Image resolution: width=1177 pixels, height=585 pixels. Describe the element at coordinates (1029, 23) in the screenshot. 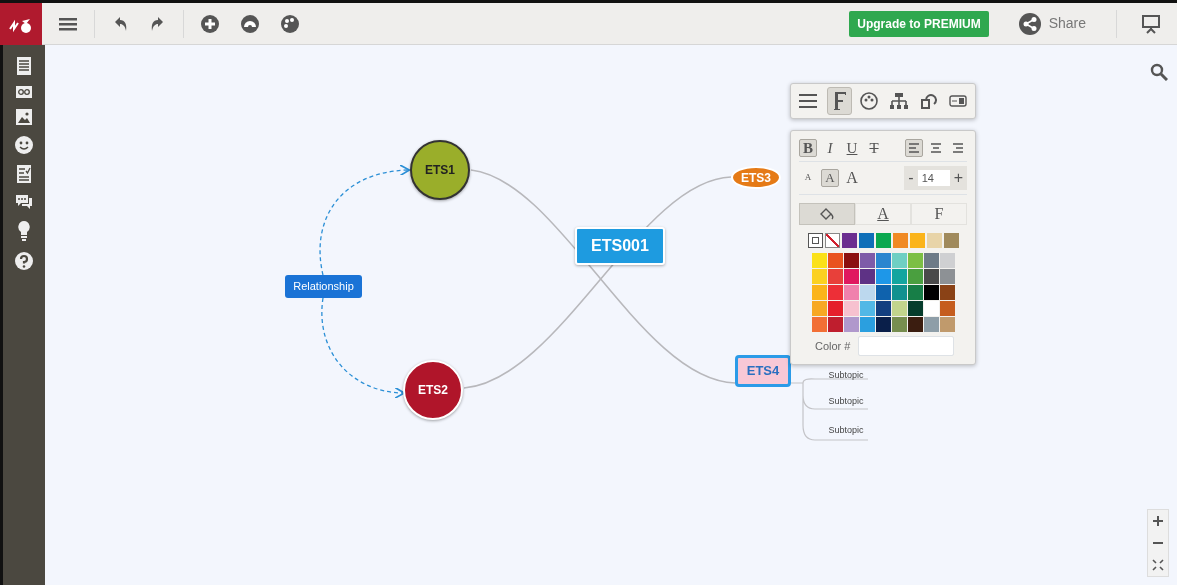

I see `share-icon` at that location.